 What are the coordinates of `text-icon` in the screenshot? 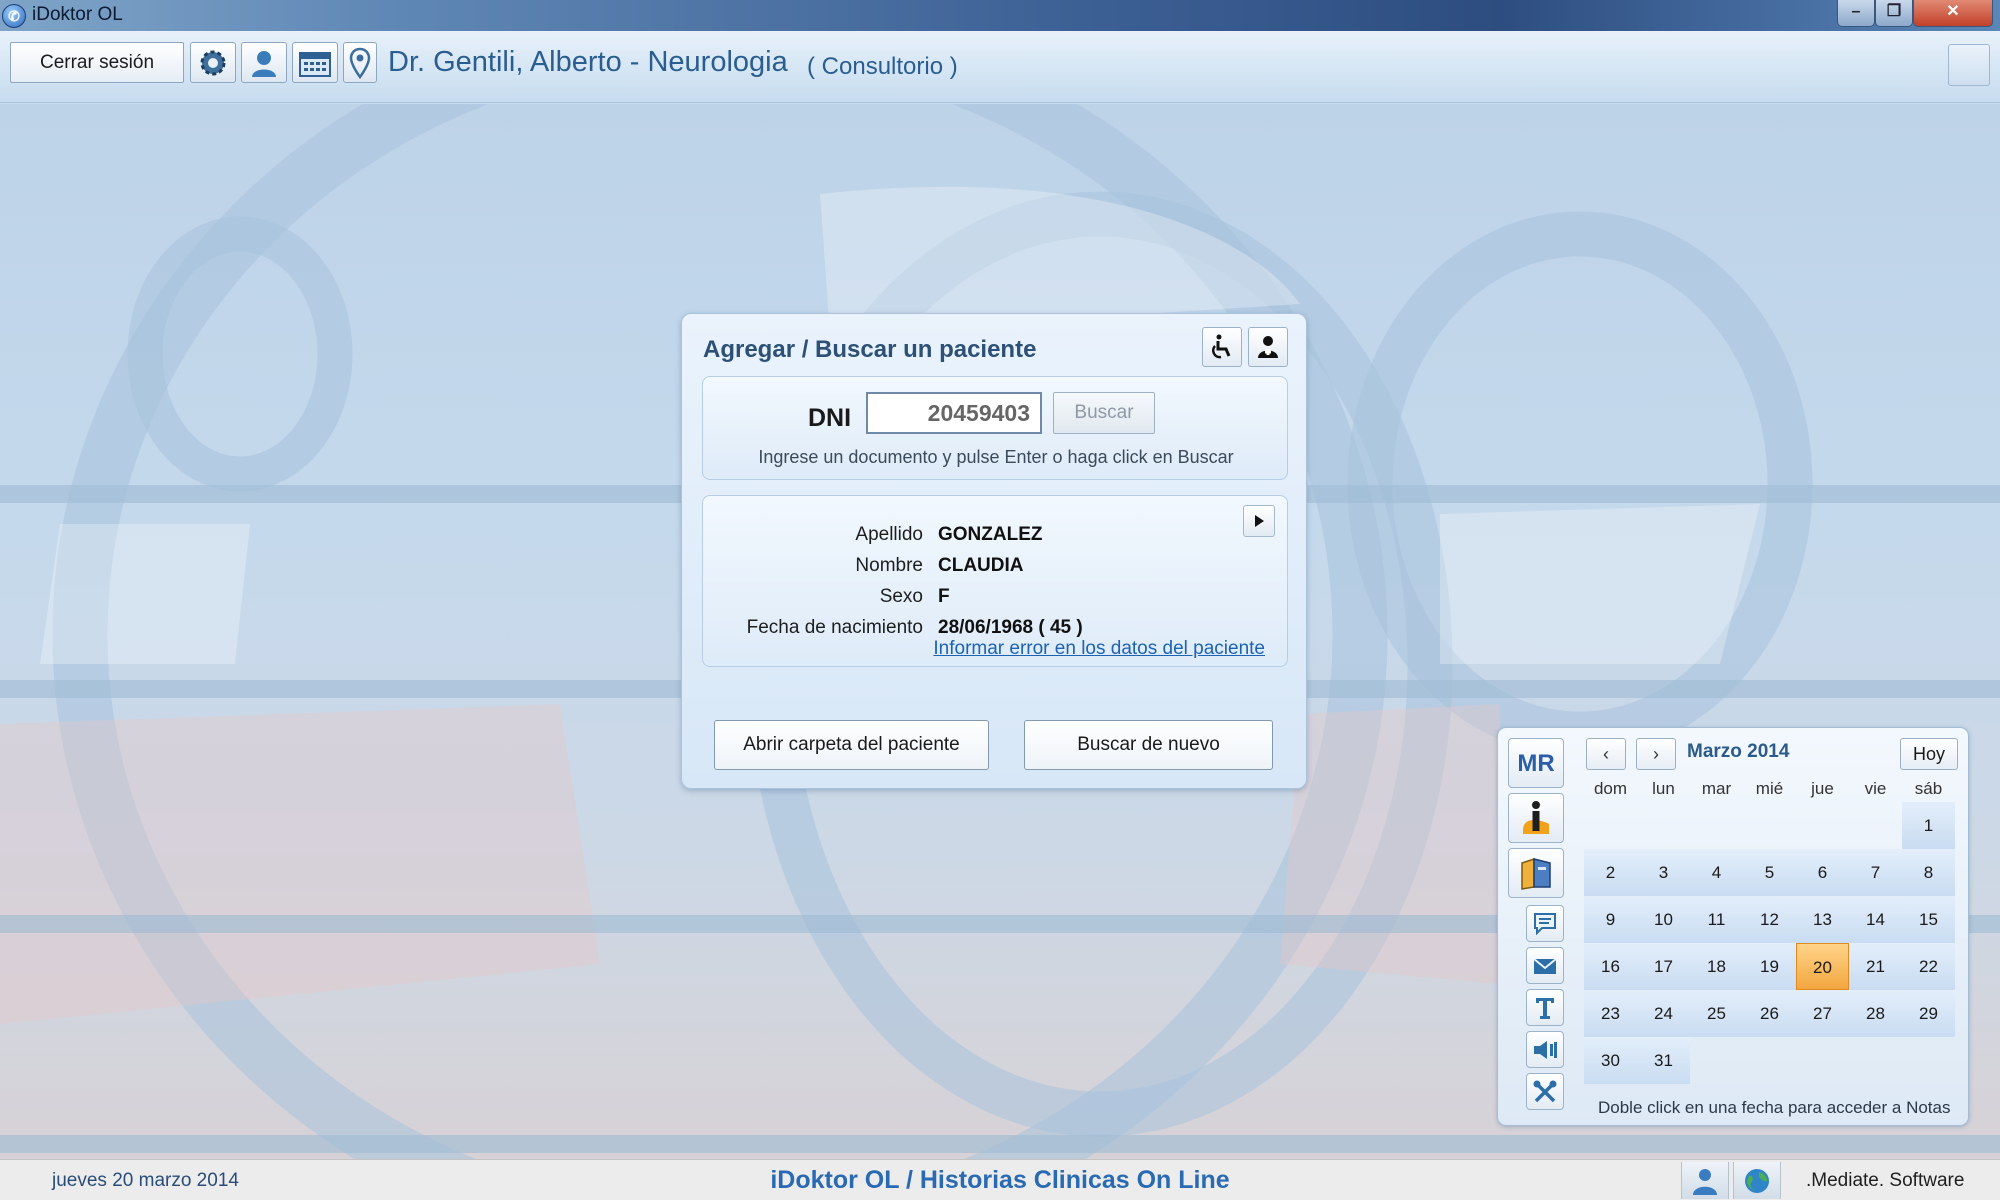 It's located at (1545, 1007).